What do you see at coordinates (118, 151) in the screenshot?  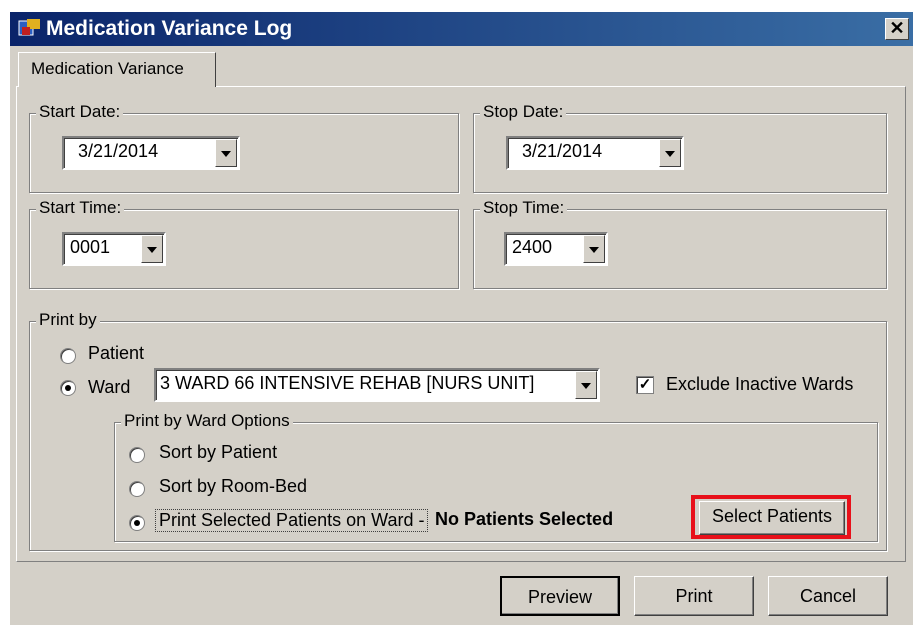 I see `start-date-value: 3/21/2014` at bounding box center [118, 151].